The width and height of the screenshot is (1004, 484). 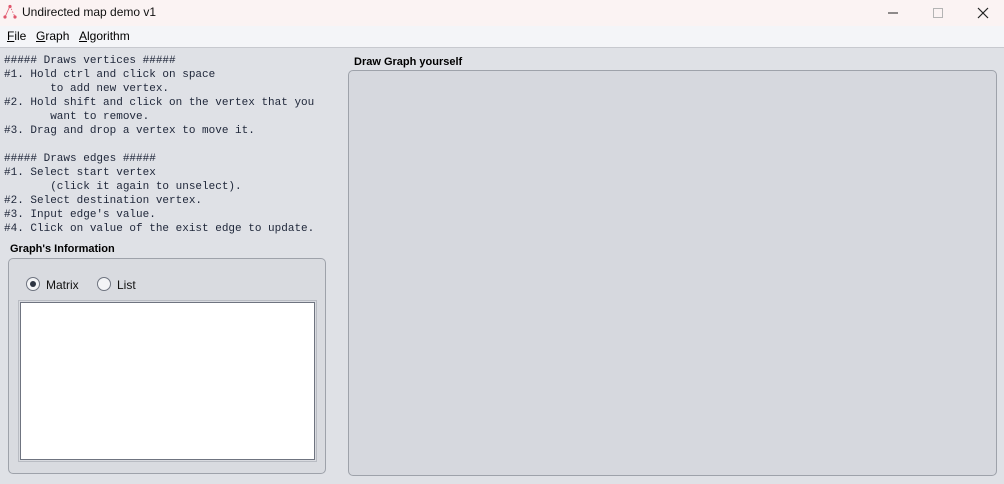 What do you see at coordinates (16, 36) in the screenshot?
I see `menu-file: File` at bounding box center [16, 36].